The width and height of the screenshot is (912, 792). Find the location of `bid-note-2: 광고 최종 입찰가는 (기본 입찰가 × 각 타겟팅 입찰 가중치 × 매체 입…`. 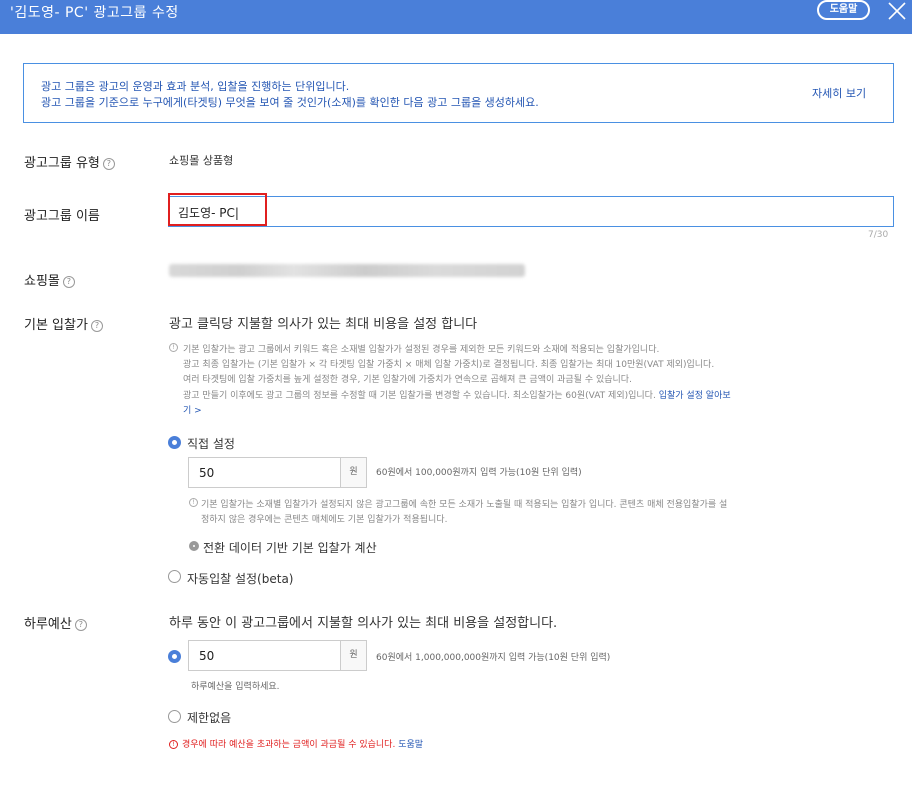

bid-note-2: 광고 최종 입찰가는 (기본 입찰가 × 각 타겟팅 입찰 가중치 × 매체 입… is located at coordinates (449, 365).